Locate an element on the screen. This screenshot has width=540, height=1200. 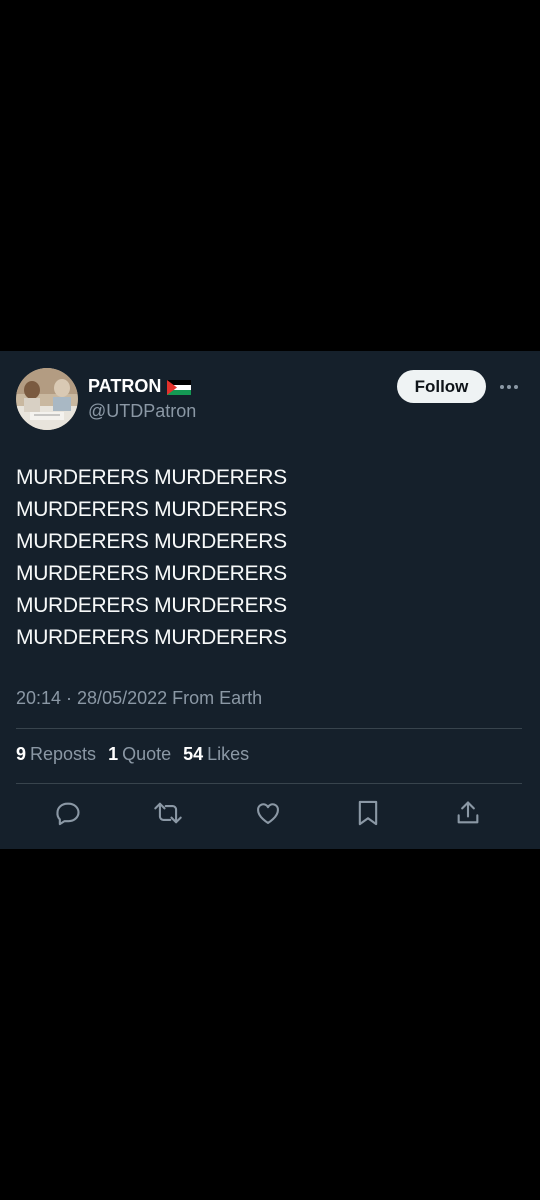
likes-stat: 54 Likes is located at coordinates (216, 754).